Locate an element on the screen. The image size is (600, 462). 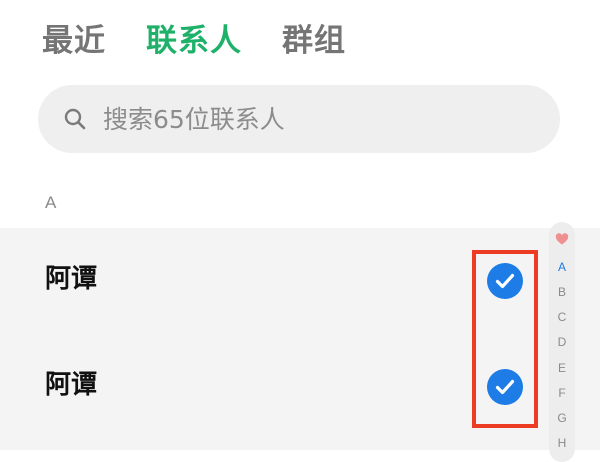
tab-groups: 群组 is located at coordinates (314, 41).